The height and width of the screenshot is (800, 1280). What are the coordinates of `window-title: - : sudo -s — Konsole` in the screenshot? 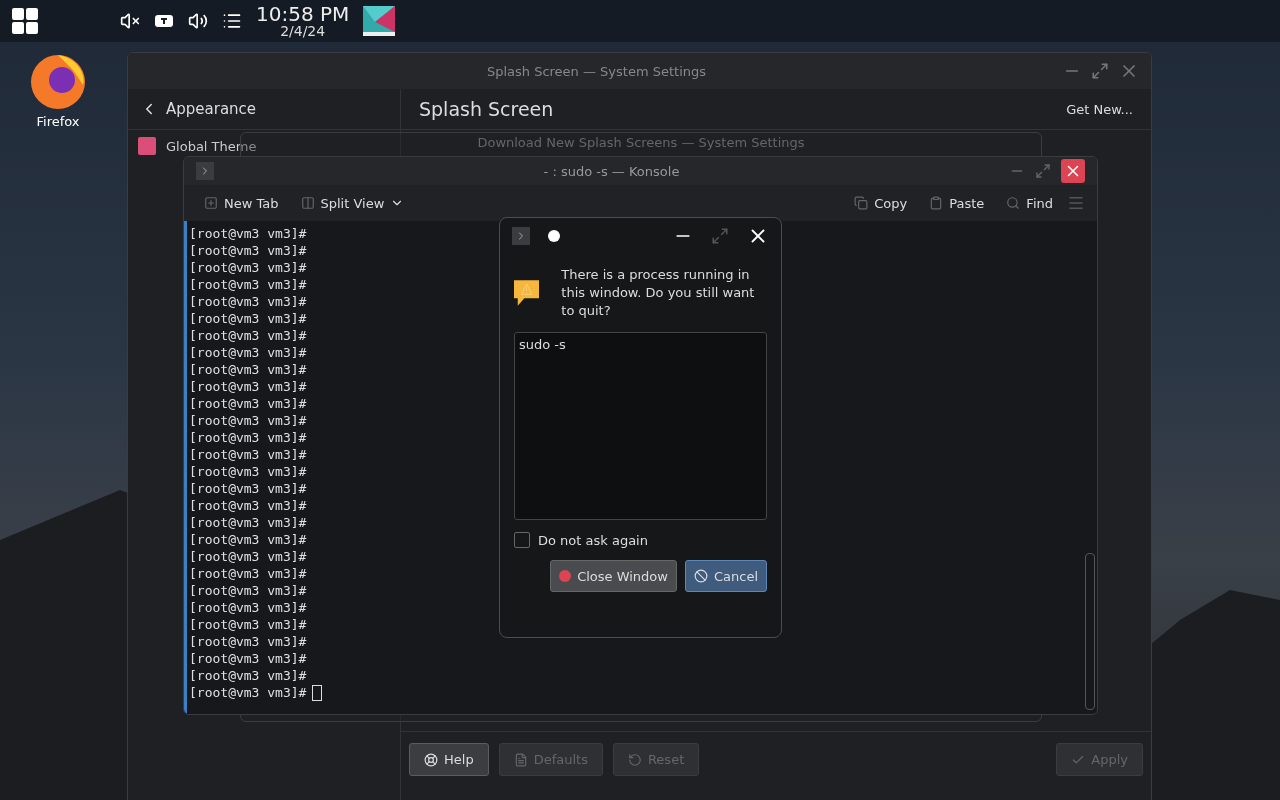 It's located at (611, 171).